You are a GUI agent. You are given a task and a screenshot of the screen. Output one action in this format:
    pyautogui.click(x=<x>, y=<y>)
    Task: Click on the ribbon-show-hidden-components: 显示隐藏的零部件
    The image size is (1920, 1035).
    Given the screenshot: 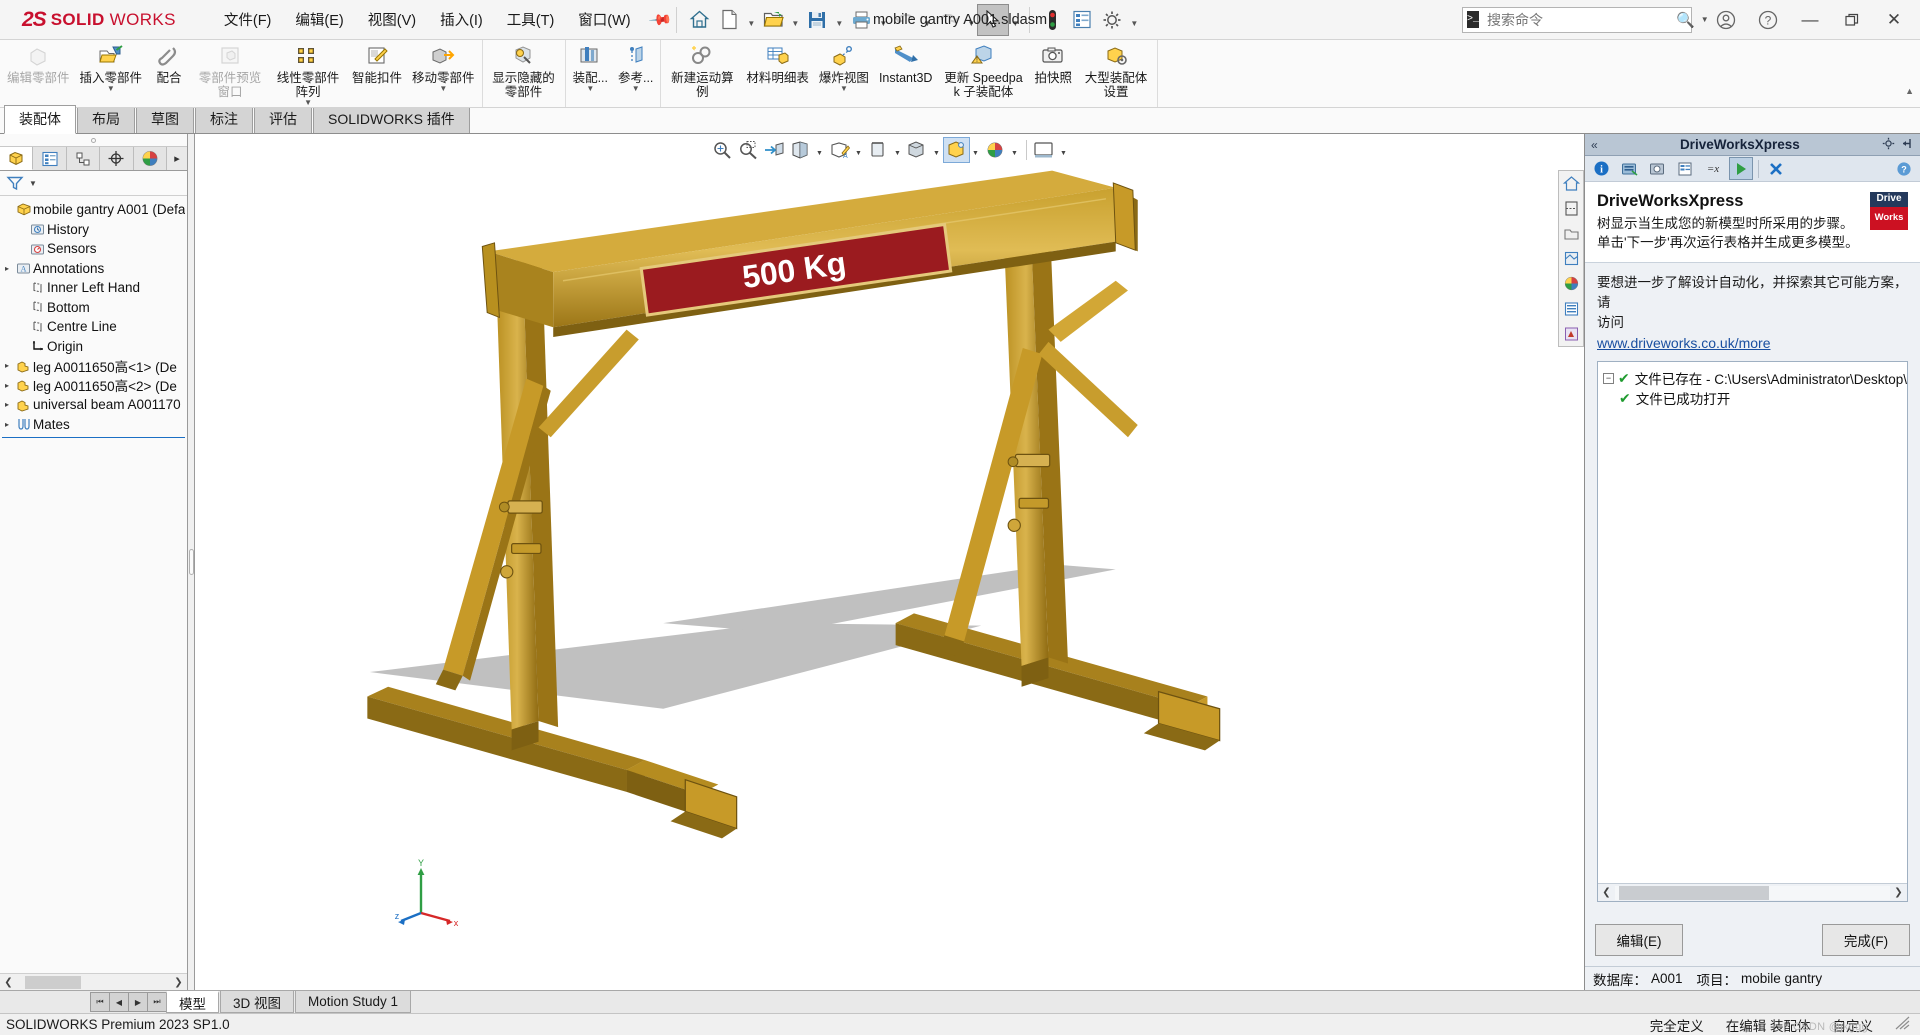 What is the action you would take?
    pyautogui.click(x=524, y=73)
    